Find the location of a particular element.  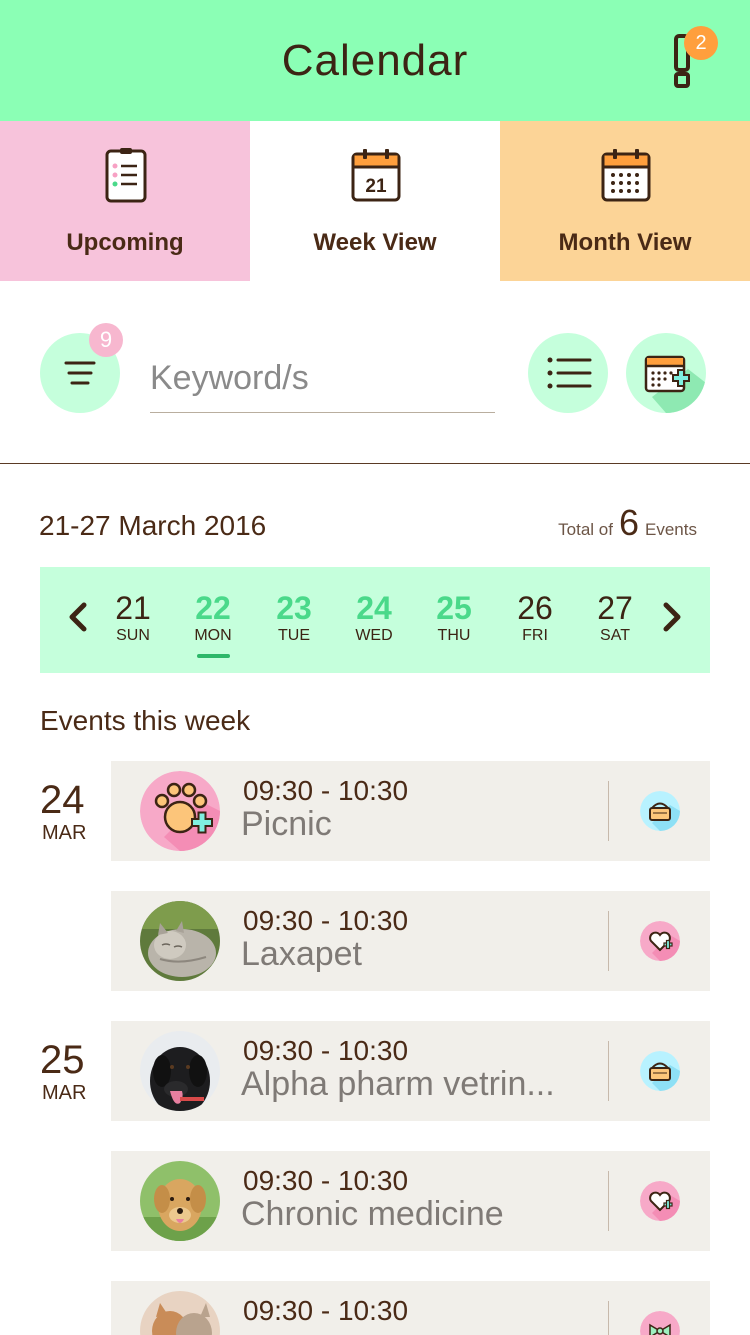

day-tue: 23 TUE is located at coordinates (294, 617).